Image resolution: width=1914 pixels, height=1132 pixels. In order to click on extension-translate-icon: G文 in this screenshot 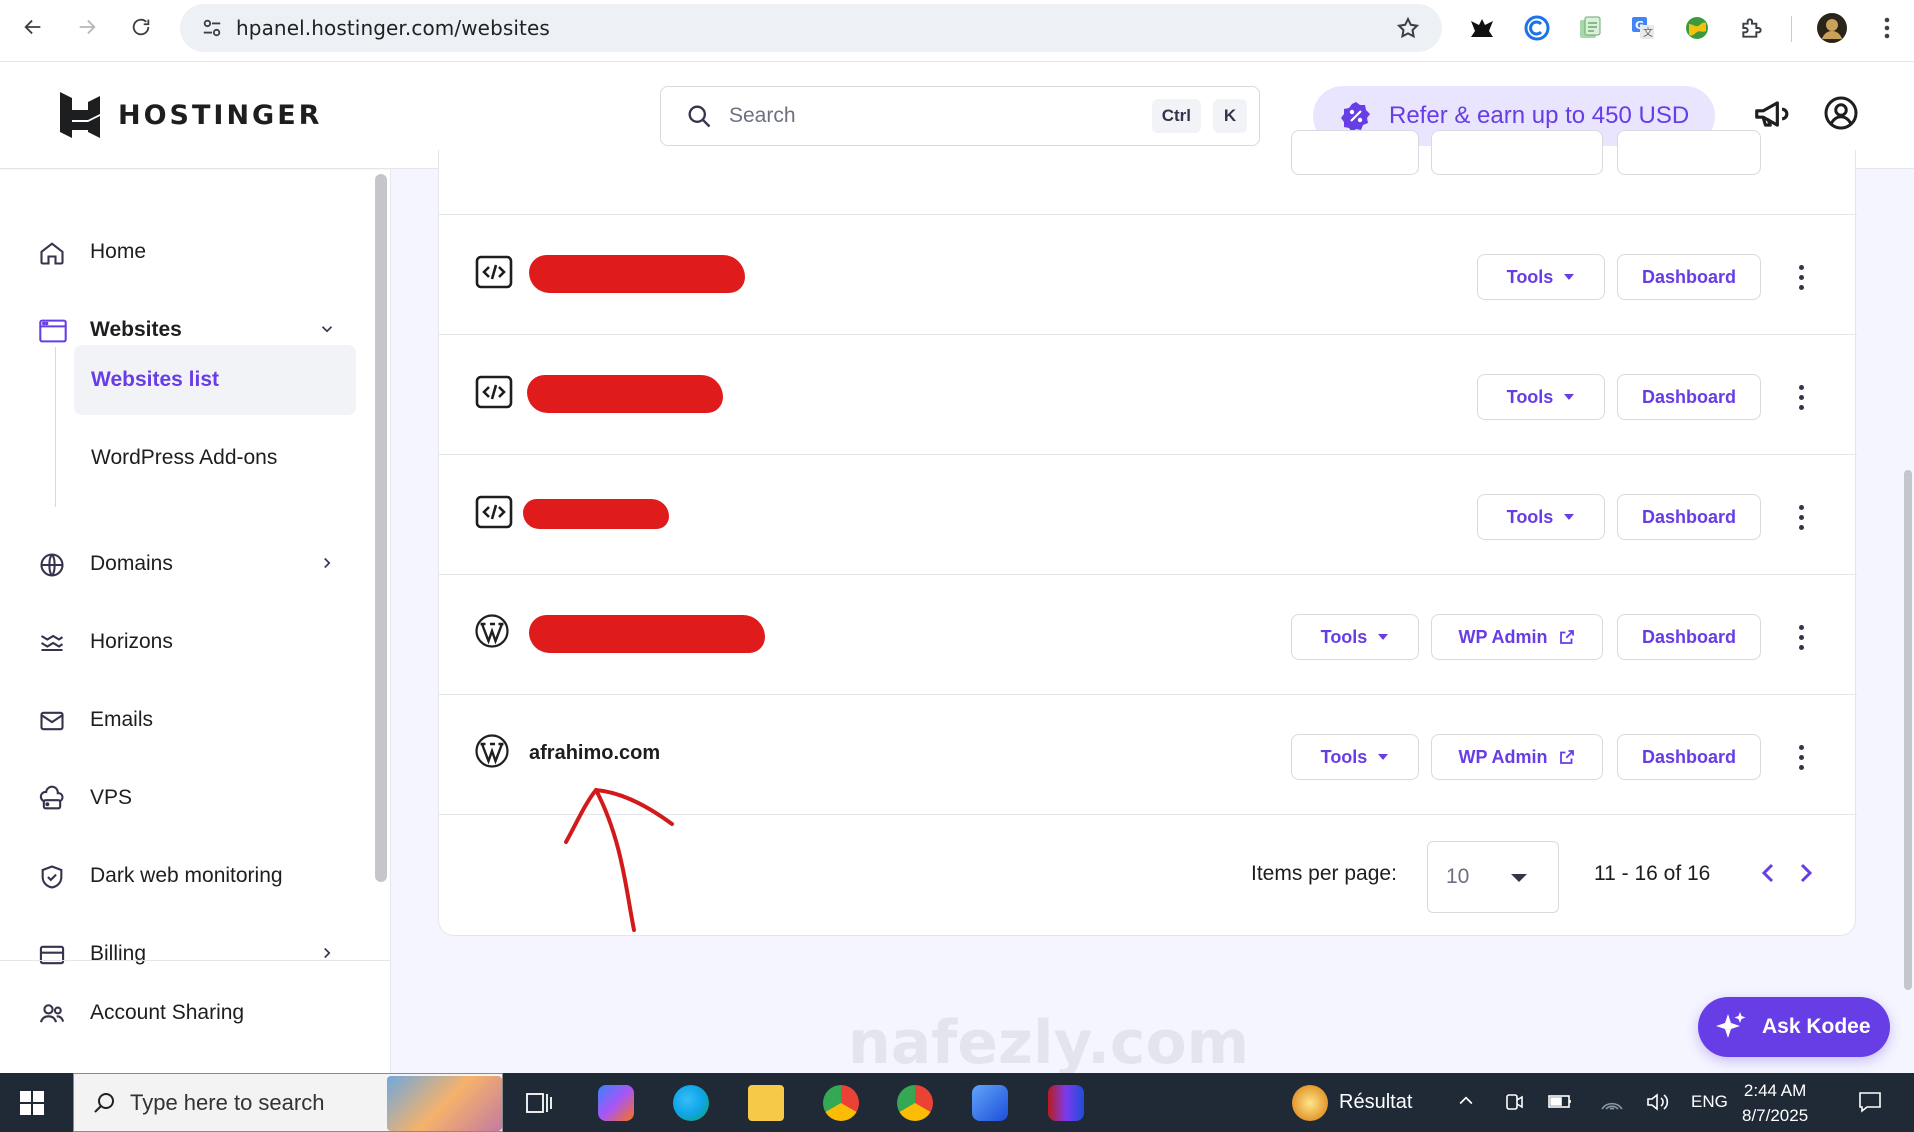, I will do `click(1643, 28)`.